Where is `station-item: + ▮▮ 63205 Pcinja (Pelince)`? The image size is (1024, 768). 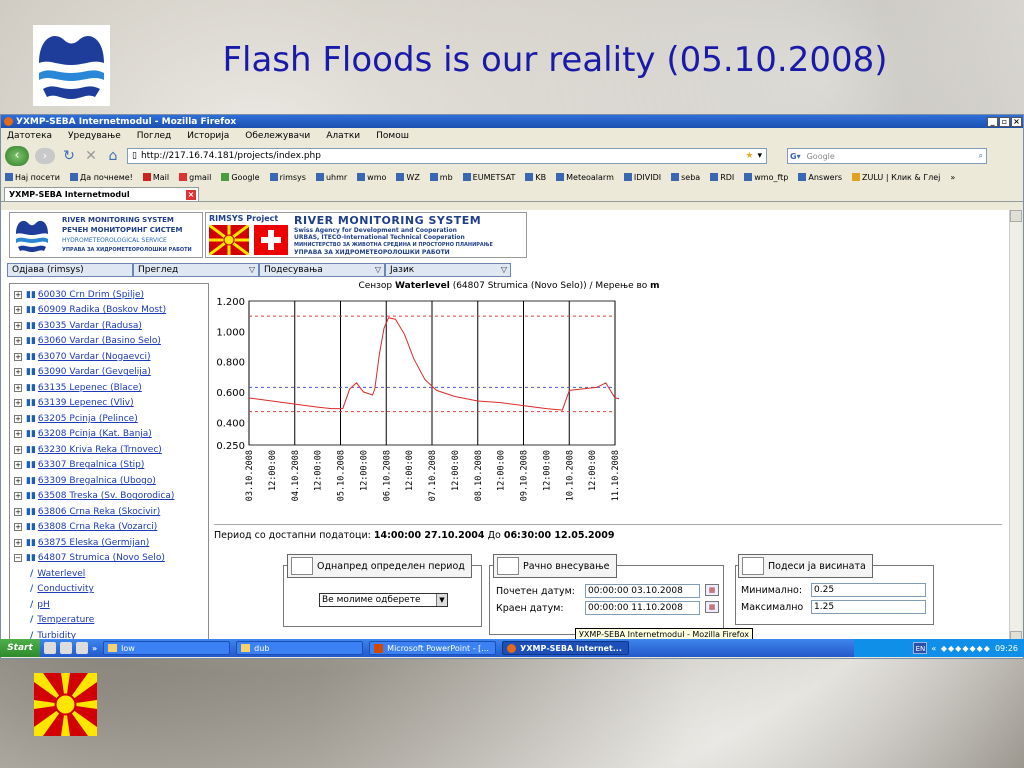 station-item: + ▮▮ 63205 Pcinja (Pelince) is located at coordinates (109, 419).